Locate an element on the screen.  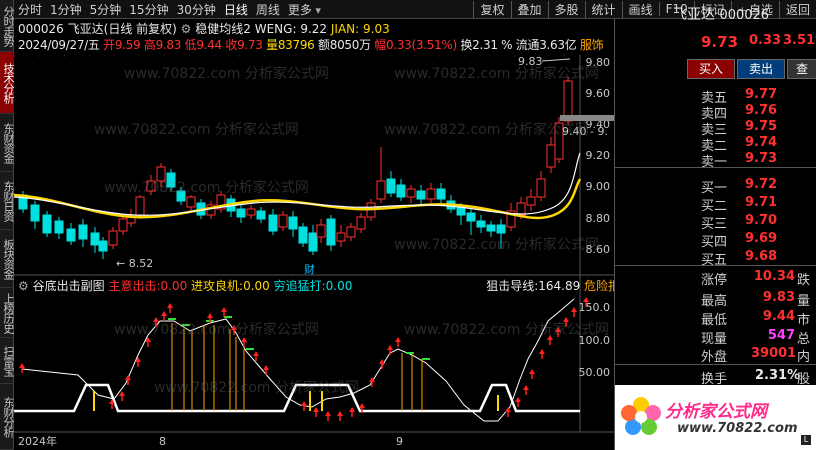
x-axis-label: 9 is located at coordinates (399, 441).